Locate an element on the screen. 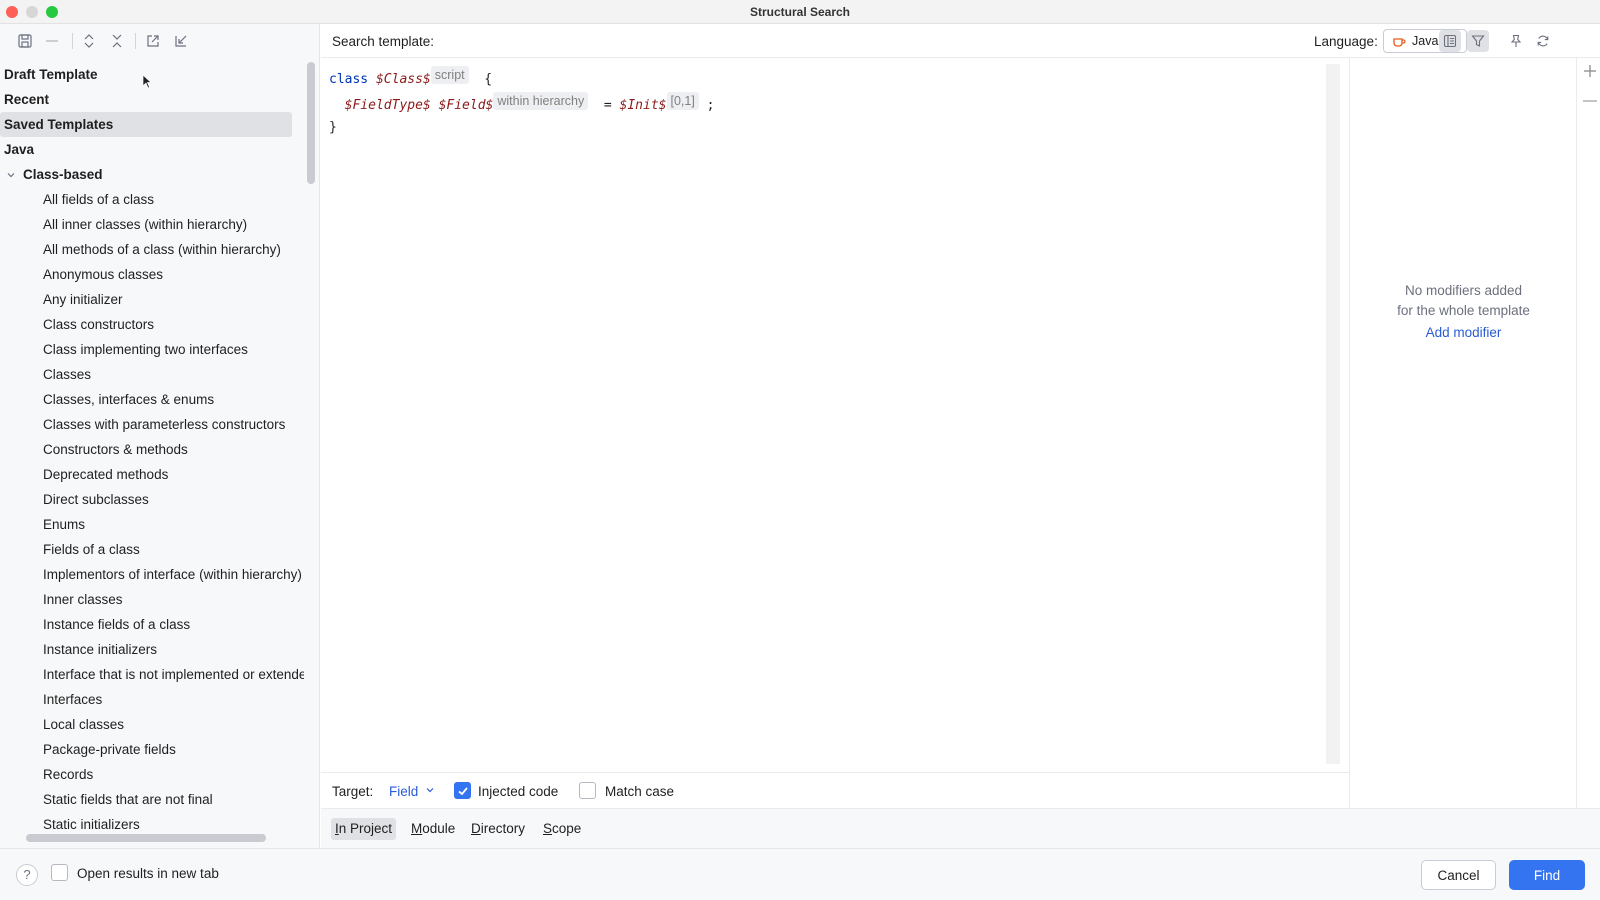  mouse-cursor-icon is located at coordinates (147, 82).